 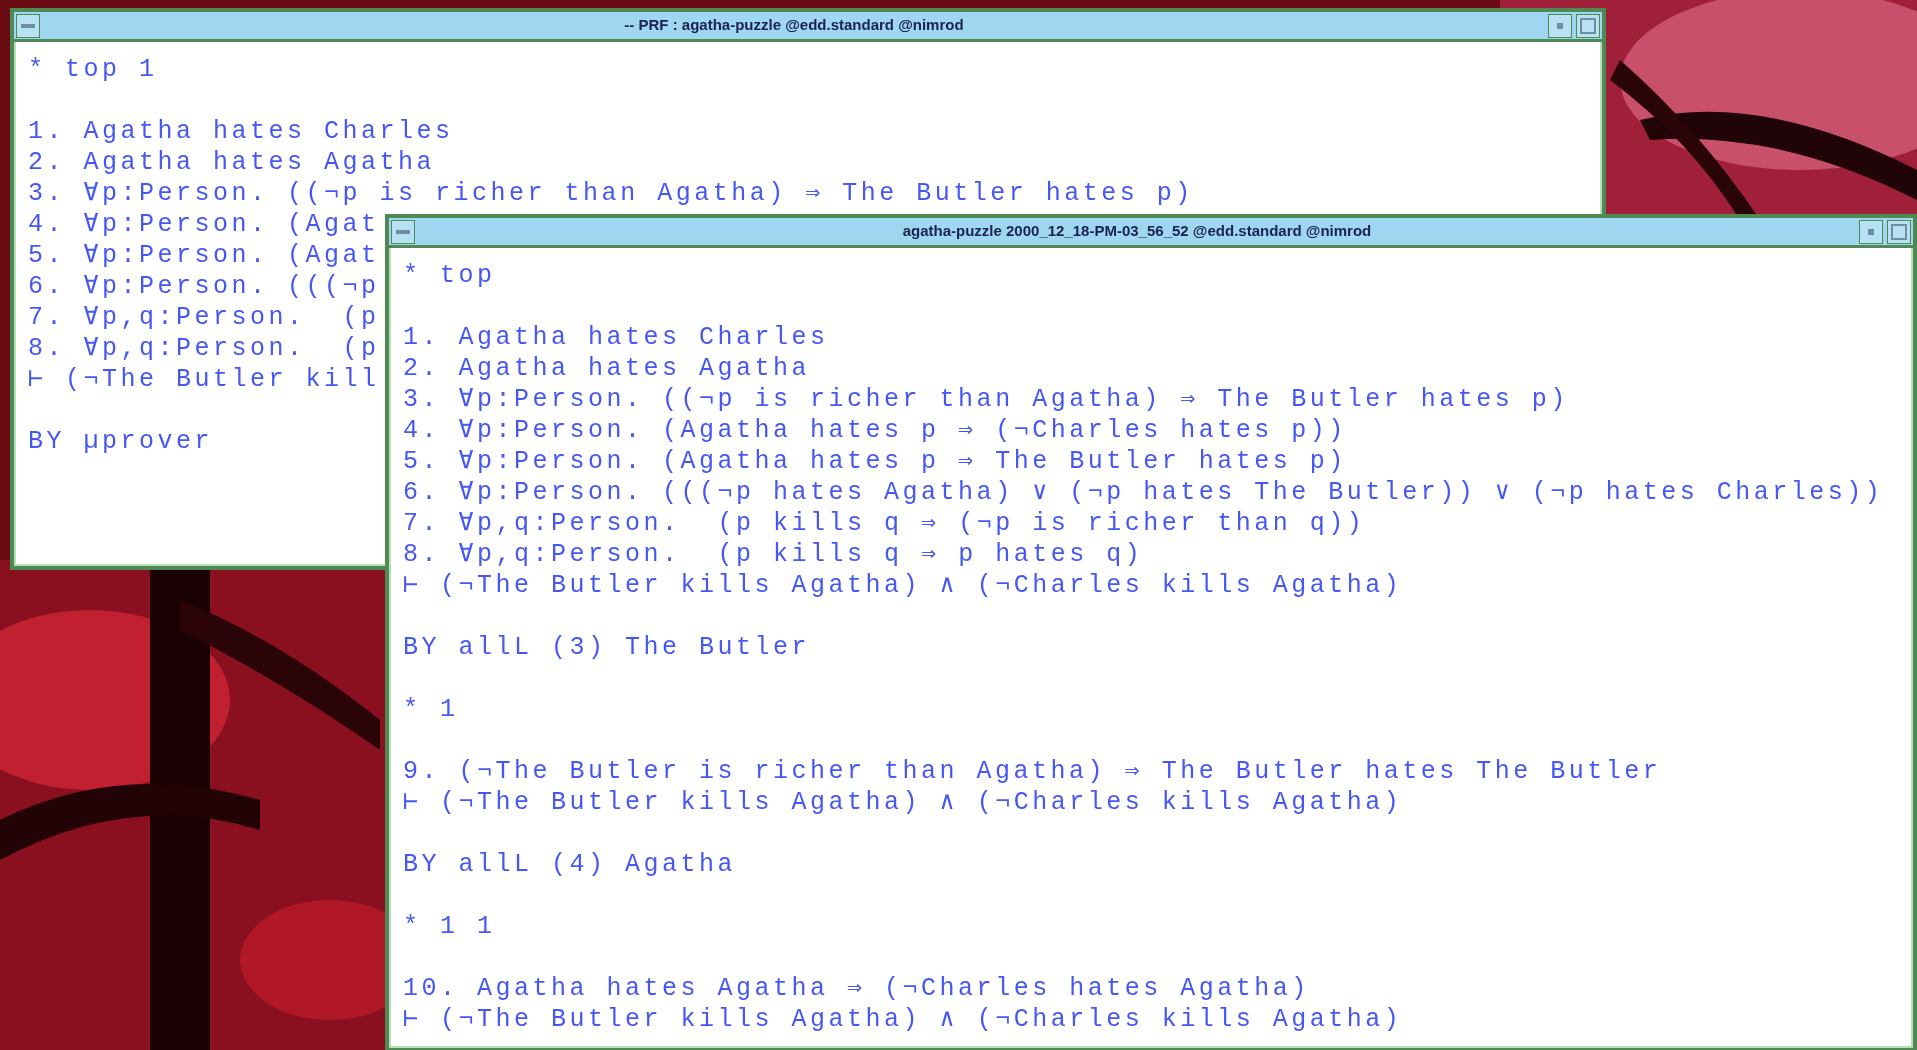 I want to click on proof-line: 4. ∀p:Person. (Agat, so click(x=204, y=224).